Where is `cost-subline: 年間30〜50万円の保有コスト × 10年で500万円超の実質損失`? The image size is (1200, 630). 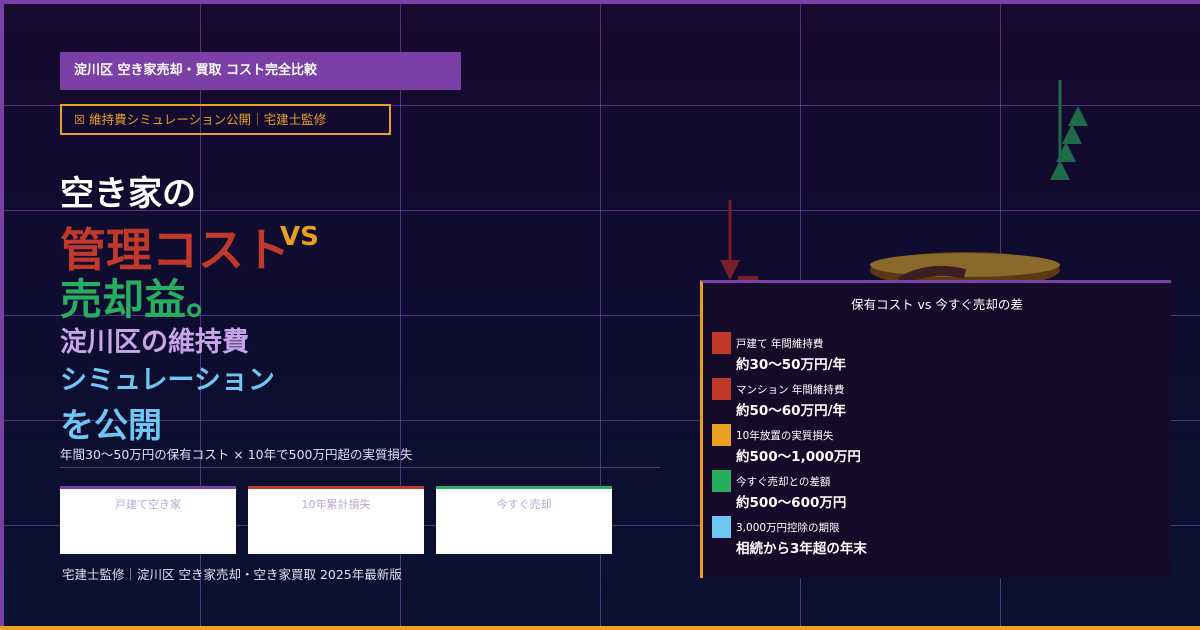 cost-subline: 年間30〜50万円の保有コスト × 10年で500万円超の実質損失 is located at coordinates (360, 456).